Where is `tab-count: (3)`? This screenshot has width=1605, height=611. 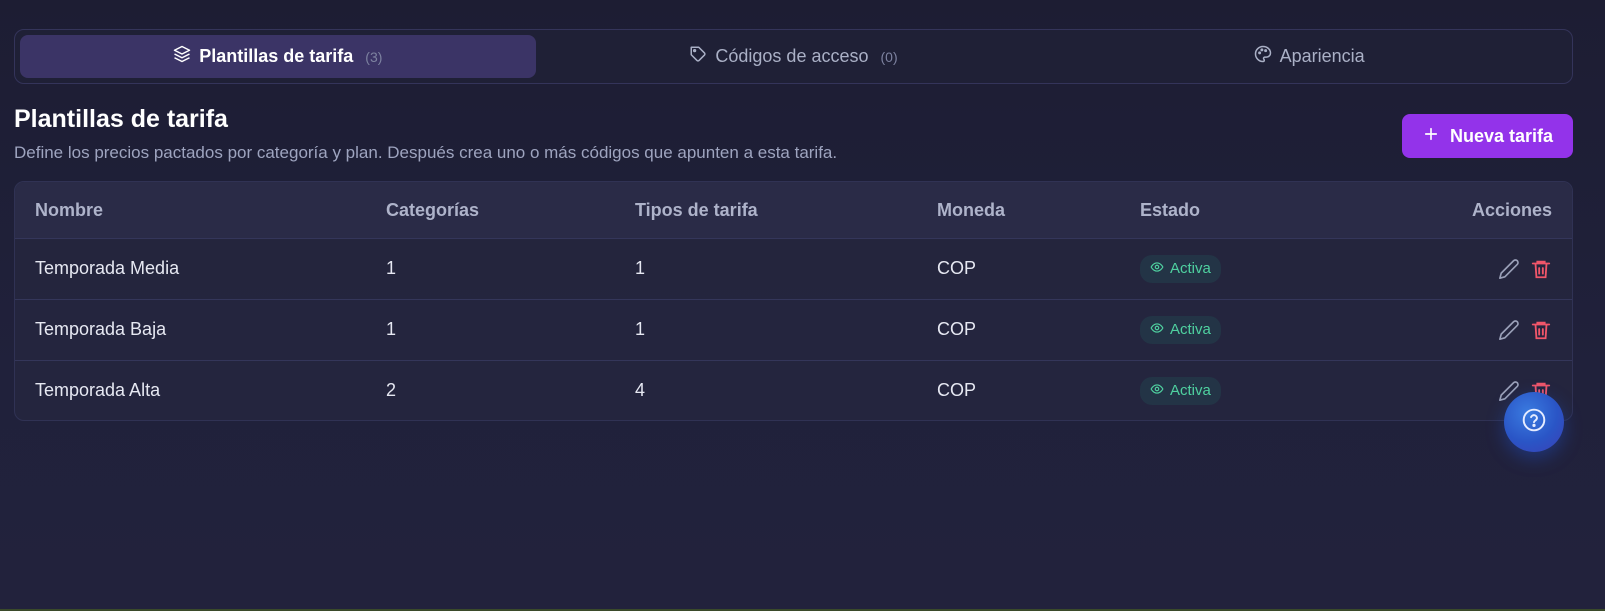
tab-count: (3) is located at coordinates (374, 56).